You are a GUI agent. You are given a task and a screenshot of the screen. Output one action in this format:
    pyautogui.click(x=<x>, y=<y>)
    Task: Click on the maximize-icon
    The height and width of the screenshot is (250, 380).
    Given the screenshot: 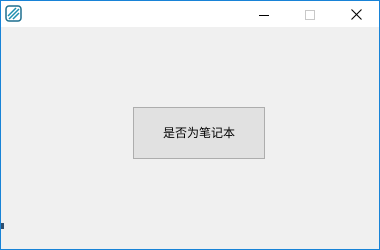 What is the action you would take?
    pyautogui.click(x=310, y=14)
    